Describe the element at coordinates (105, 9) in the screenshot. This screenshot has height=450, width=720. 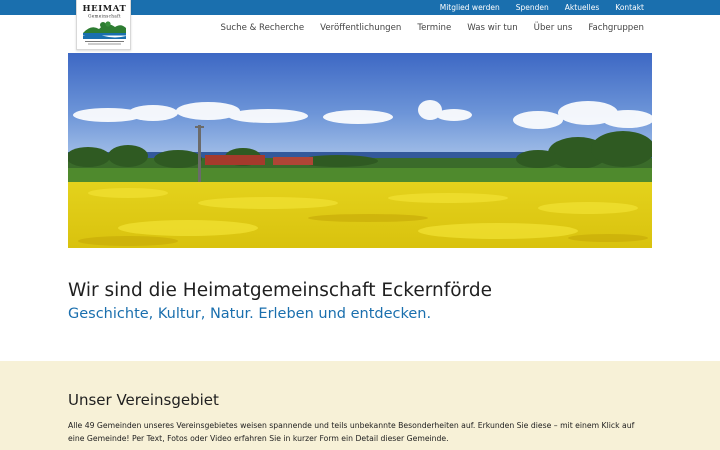
I see `logo-title: HEIMAT` at that location.